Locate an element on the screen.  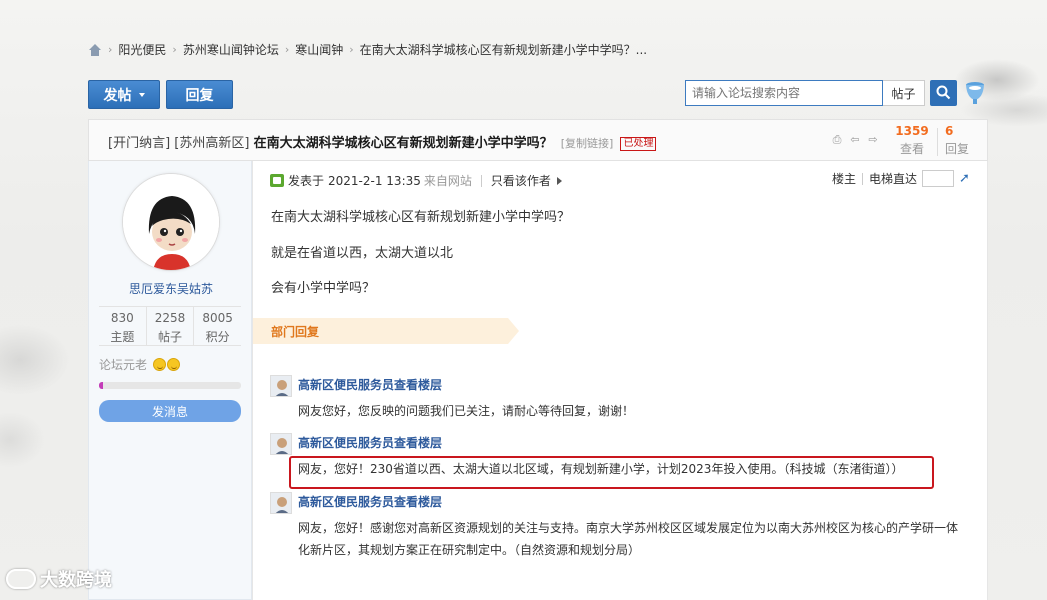
floor-tools: 楼主 电梯直达 ➚ is located at coordinates (902, 178).